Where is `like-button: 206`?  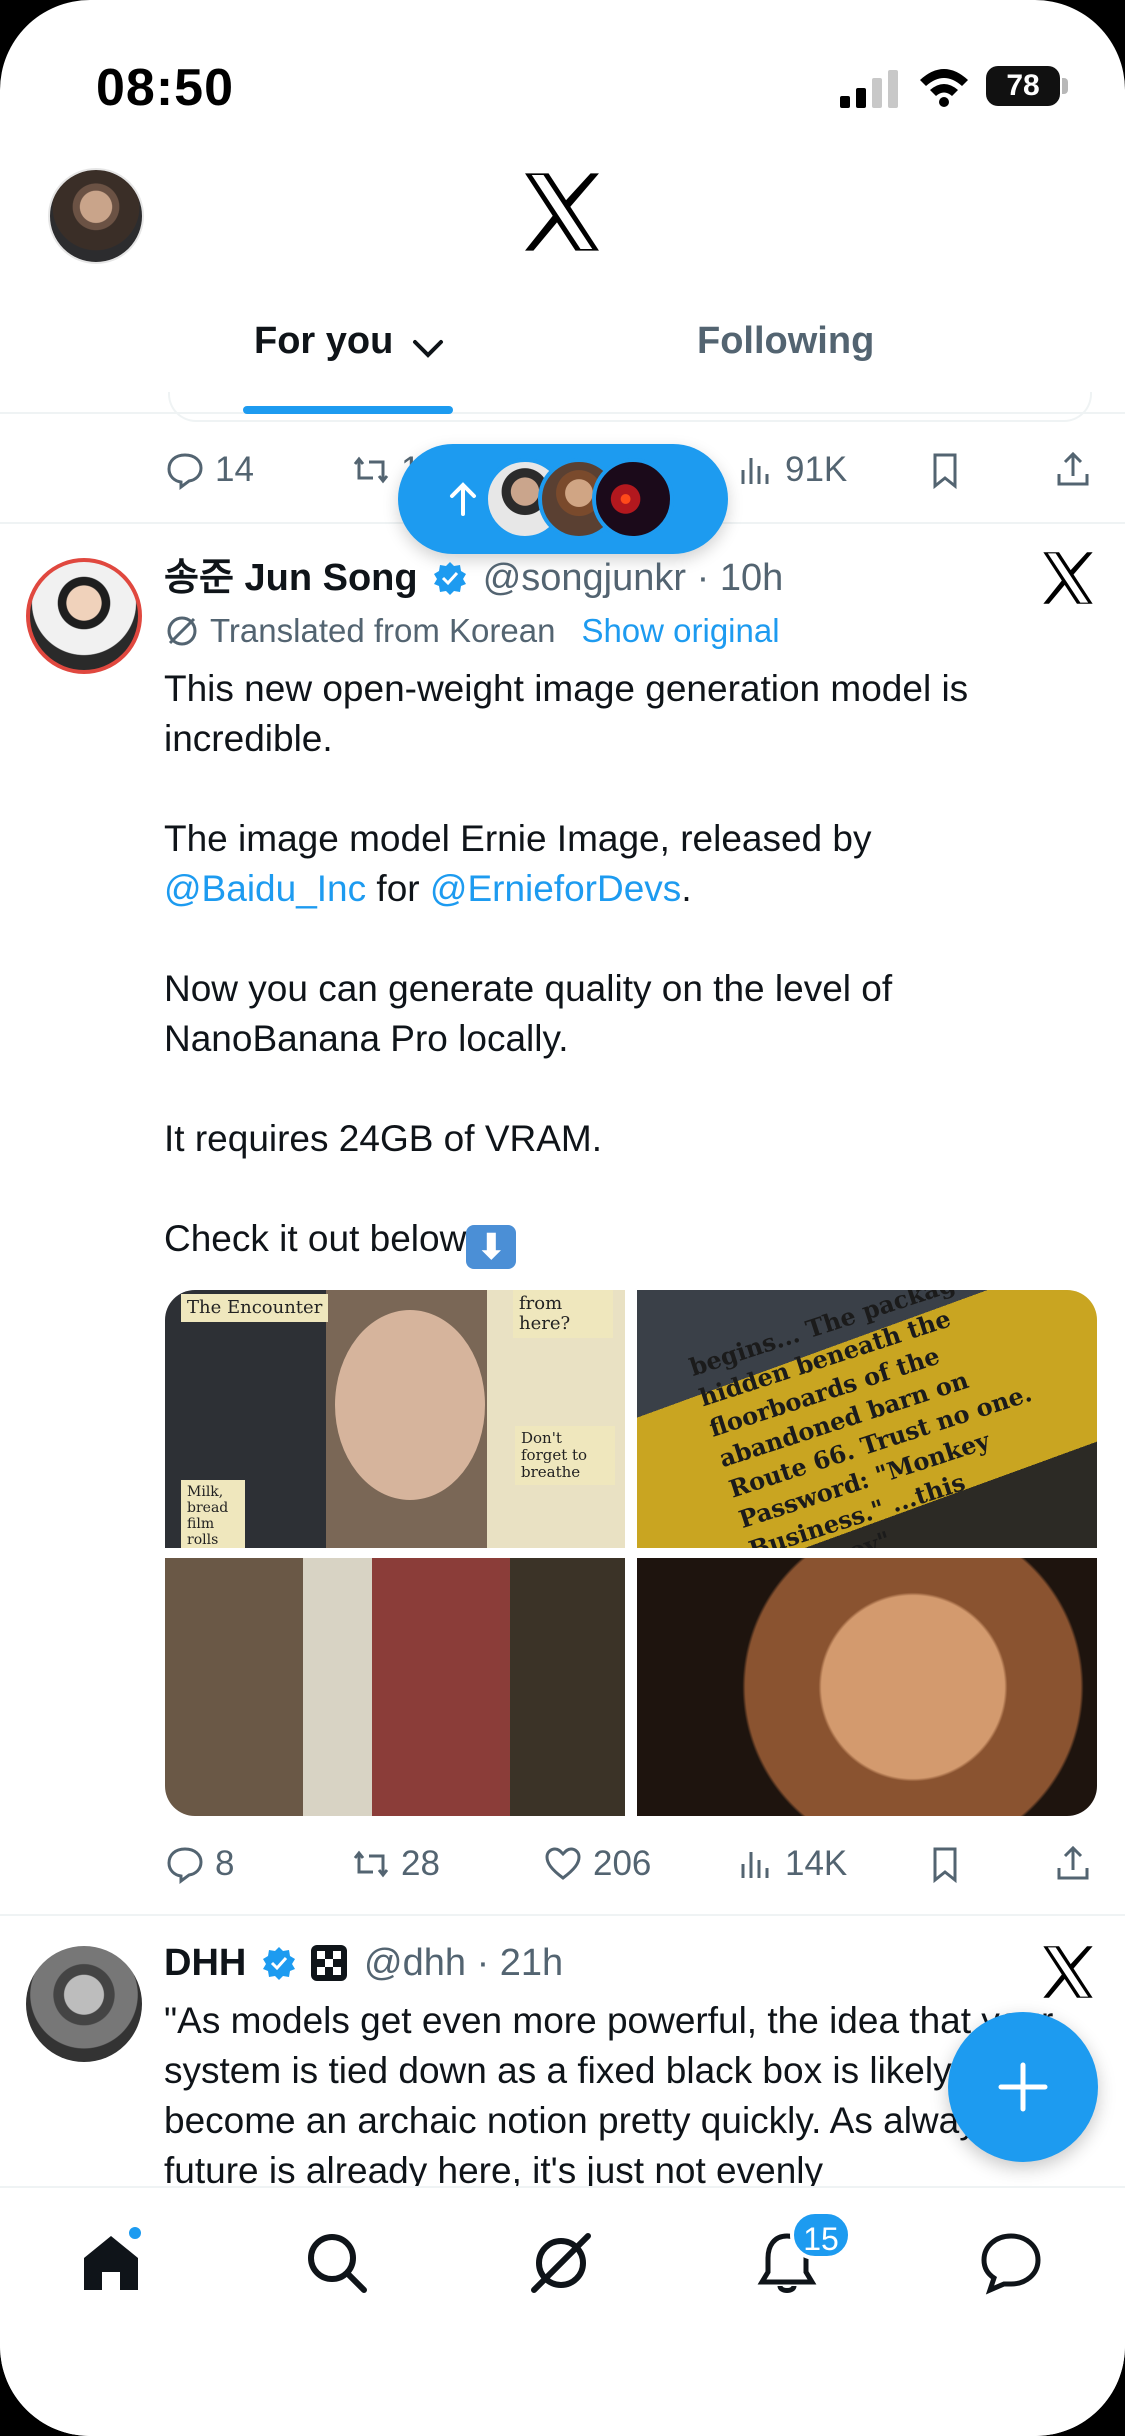 like-button: 206 is located at coordinates (597, 1864).